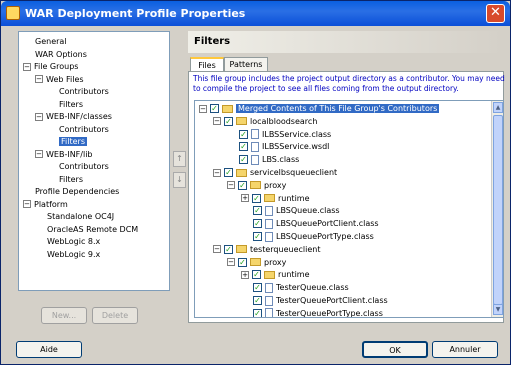  What do you see at coordinates (13, 13) in the screenshot?
I see `app-icon` at bounding box center [13, 13].